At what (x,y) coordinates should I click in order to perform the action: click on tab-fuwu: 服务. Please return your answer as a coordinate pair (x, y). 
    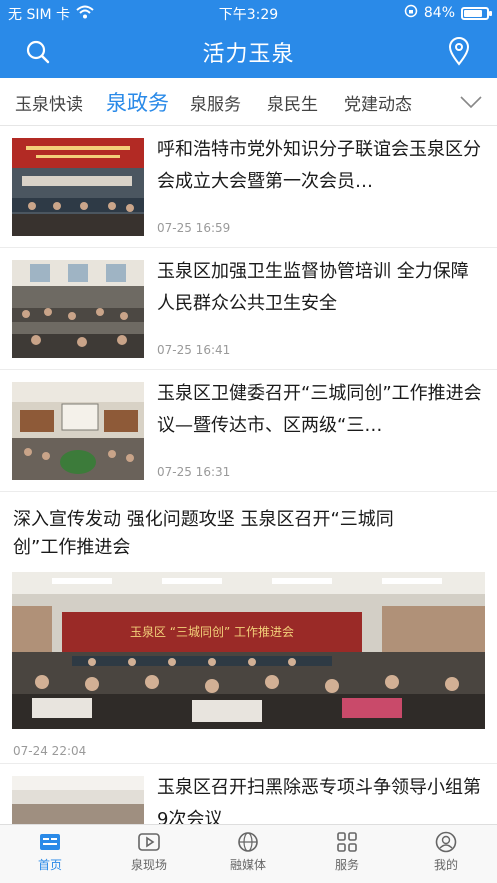
    Looking at the image, I should click on (347, 852).